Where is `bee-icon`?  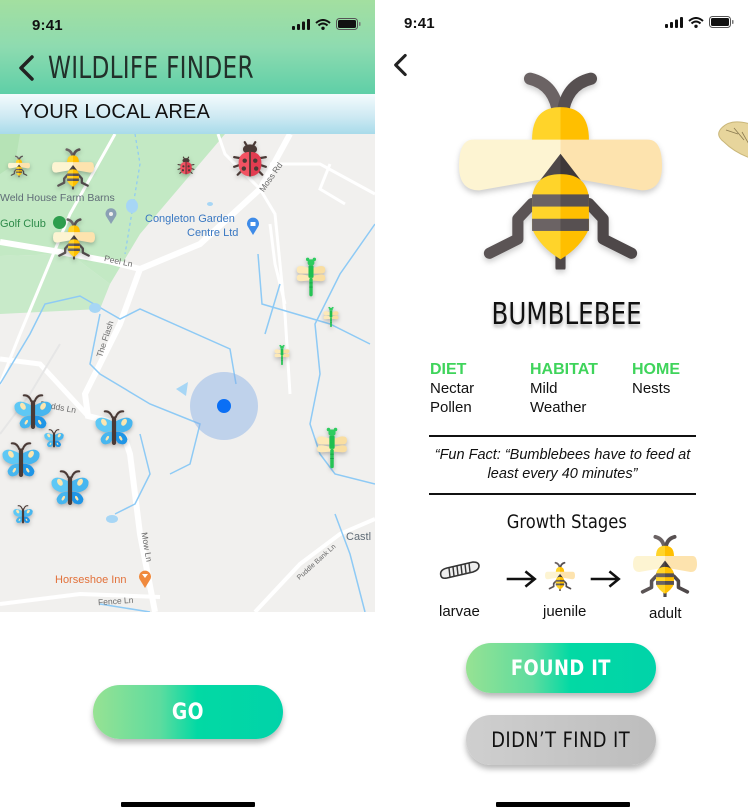
bee-icon is located at coordinates (665, 565).